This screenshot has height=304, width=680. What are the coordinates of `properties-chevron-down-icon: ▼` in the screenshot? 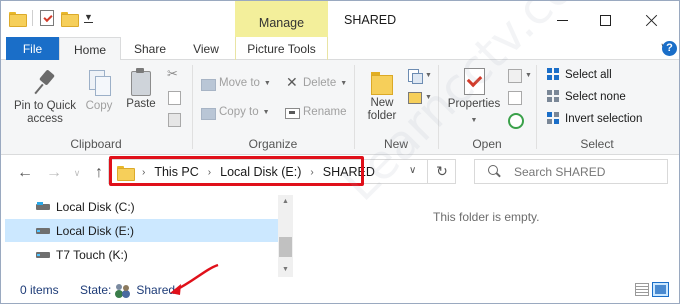 It's located at (474, 120).